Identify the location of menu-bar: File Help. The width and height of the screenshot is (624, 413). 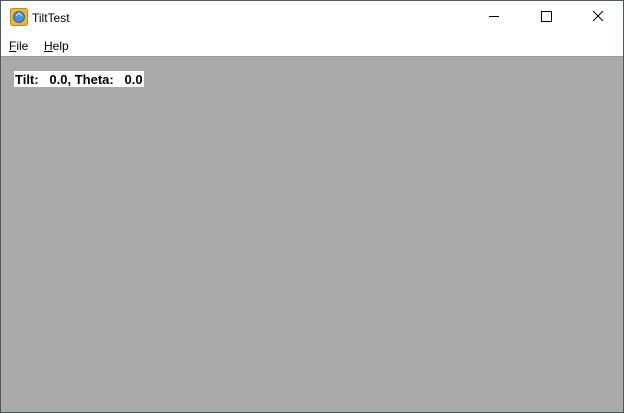
(312, 45).